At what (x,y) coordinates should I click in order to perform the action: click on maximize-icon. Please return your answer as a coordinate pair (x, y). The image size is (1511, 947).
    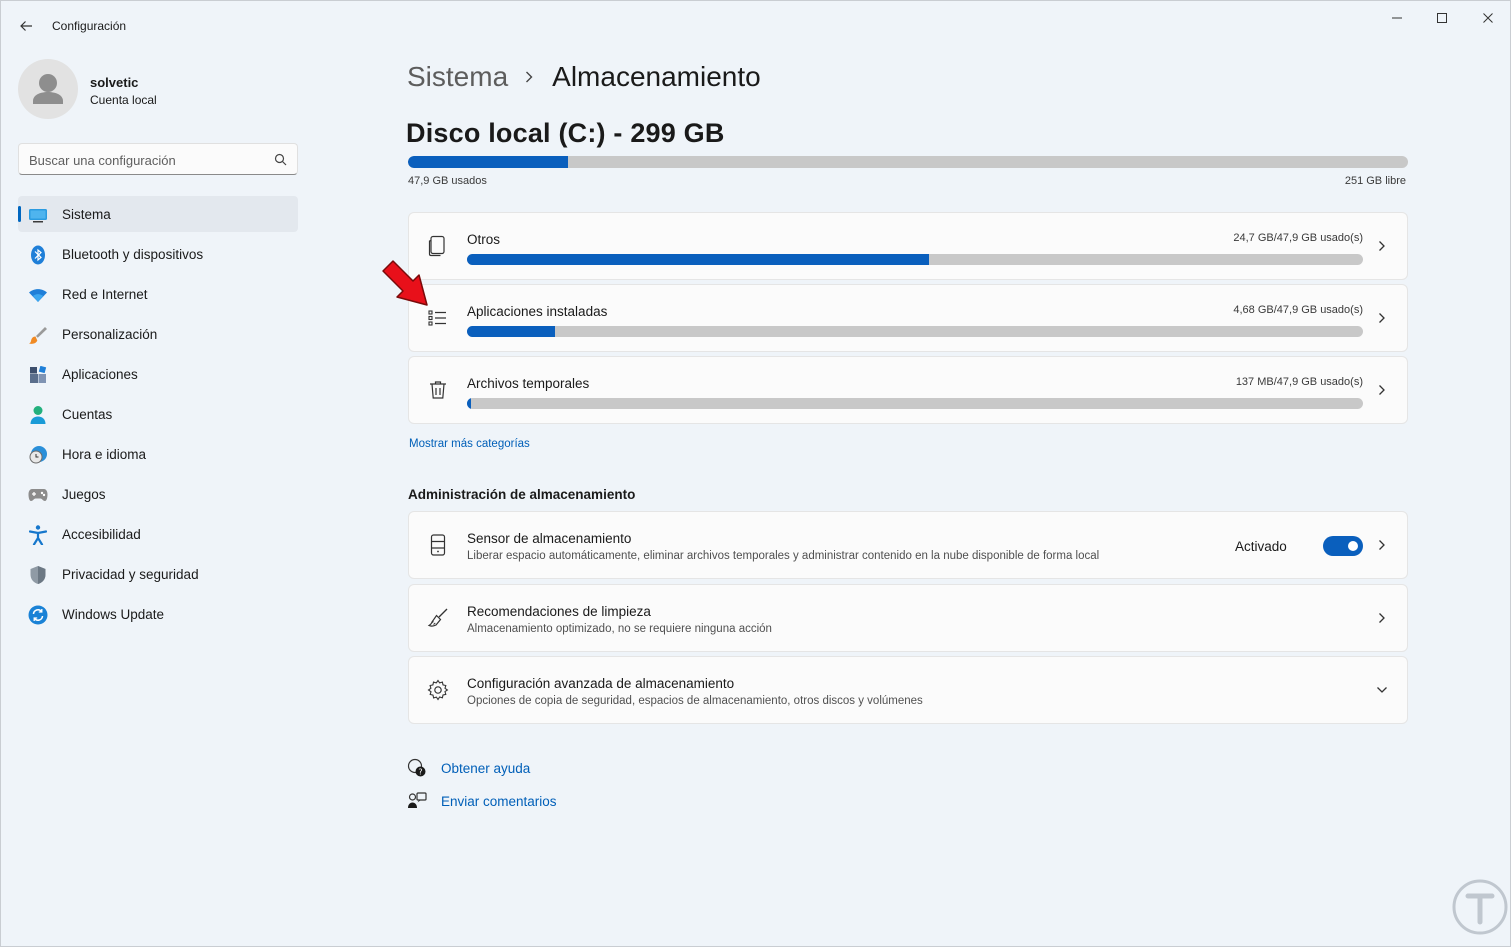
    Looking at the image, I should click on (1442, 18).